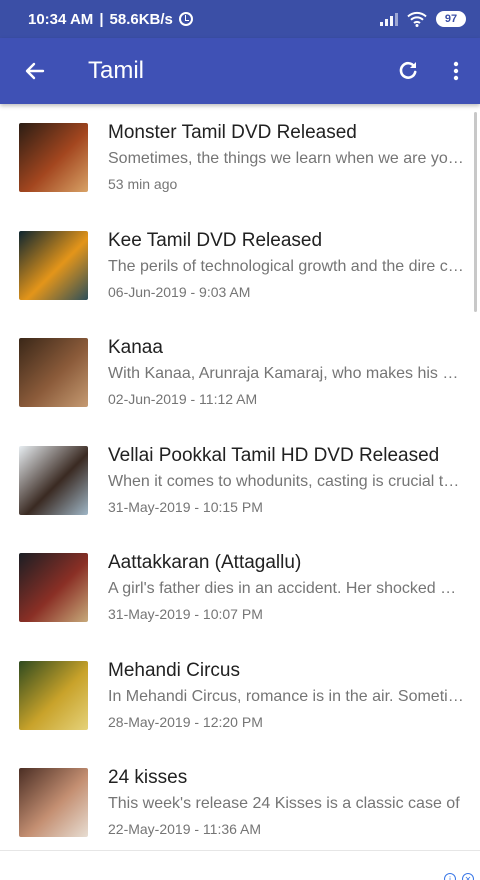 The image size is (480, 880). What do you see at coordinates (185, 19) in the screenshot?
I see `alarm-icon` at bounding box center [185, 19].